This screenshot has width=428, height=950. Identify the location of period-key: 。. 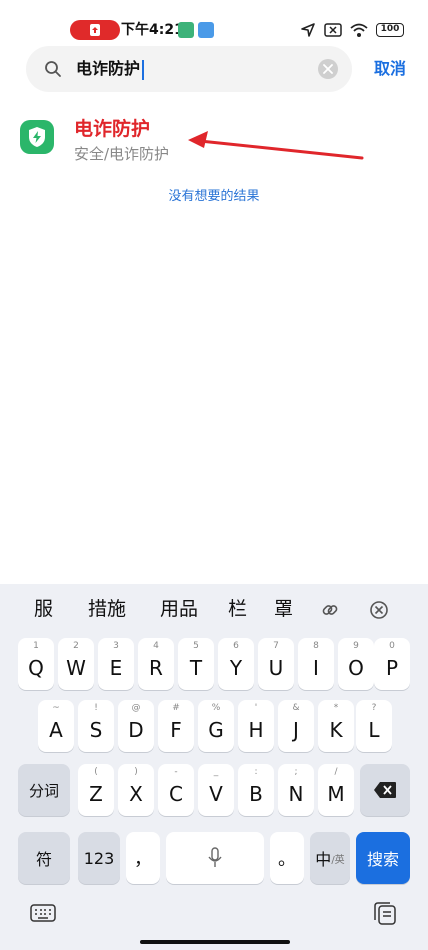
(287, 858).